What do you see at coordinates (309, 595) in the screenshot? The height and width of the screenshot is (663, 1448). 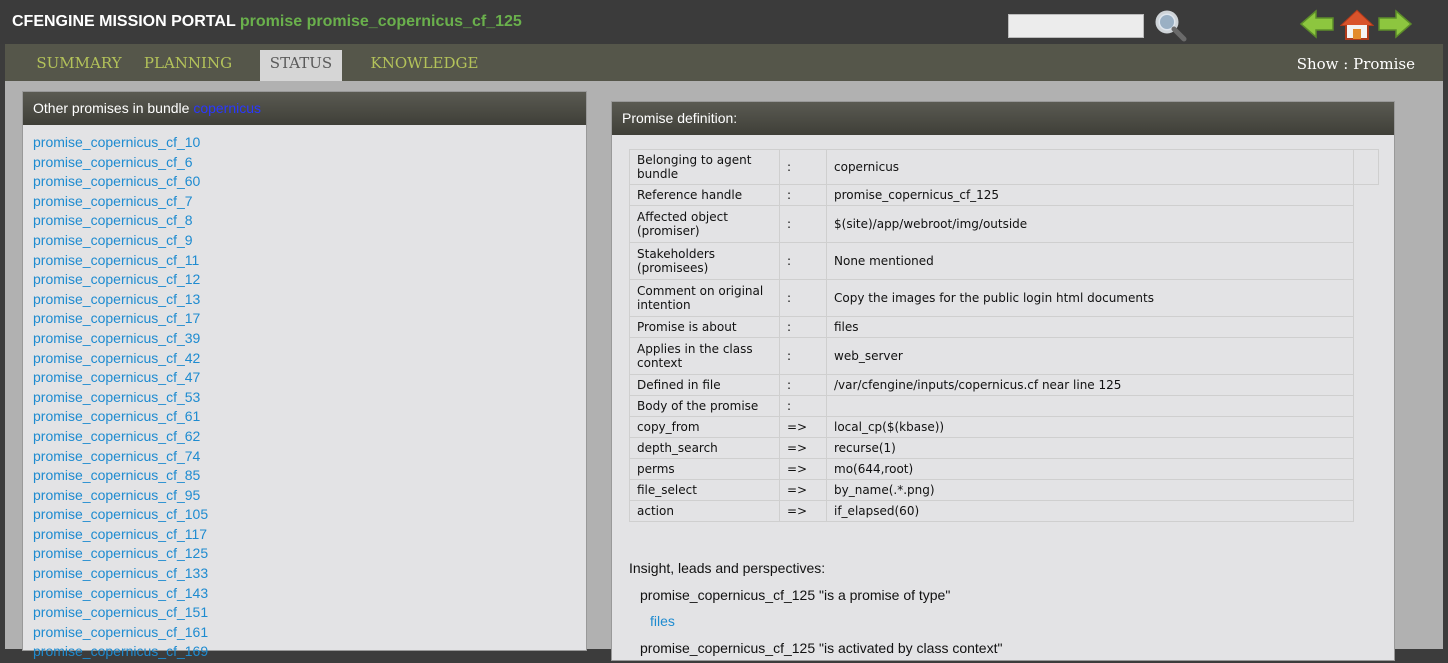 I see `promise-list-item: promise_copernicus_cf_143` at bounding box center [309, 595].